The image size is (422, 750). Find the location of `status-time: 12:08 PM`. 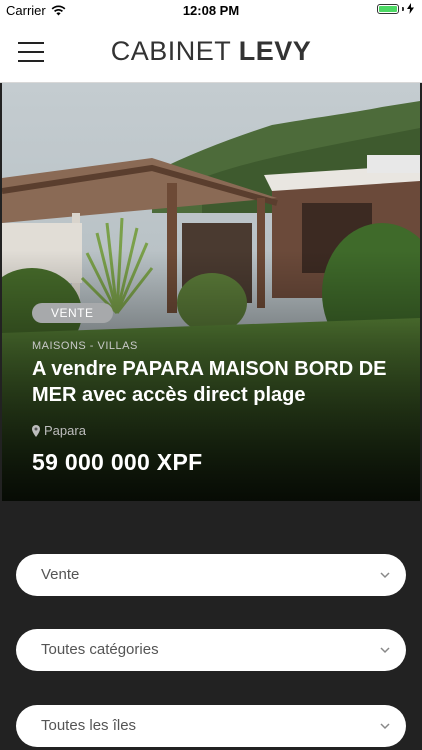

status-time: 12:08 PM is located at coordinates (211, 10).